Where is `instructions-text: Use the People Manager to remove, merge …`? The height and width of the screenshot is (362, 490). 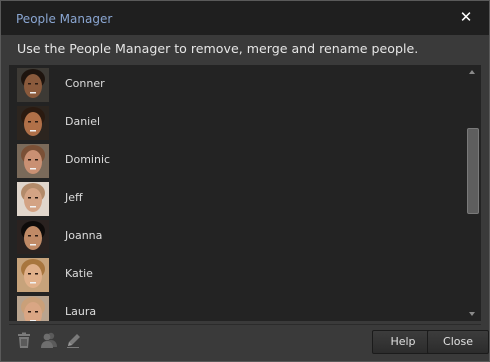 instructions-text: Use the People Manager to remove, merge … is located at coordinates (218, 48).